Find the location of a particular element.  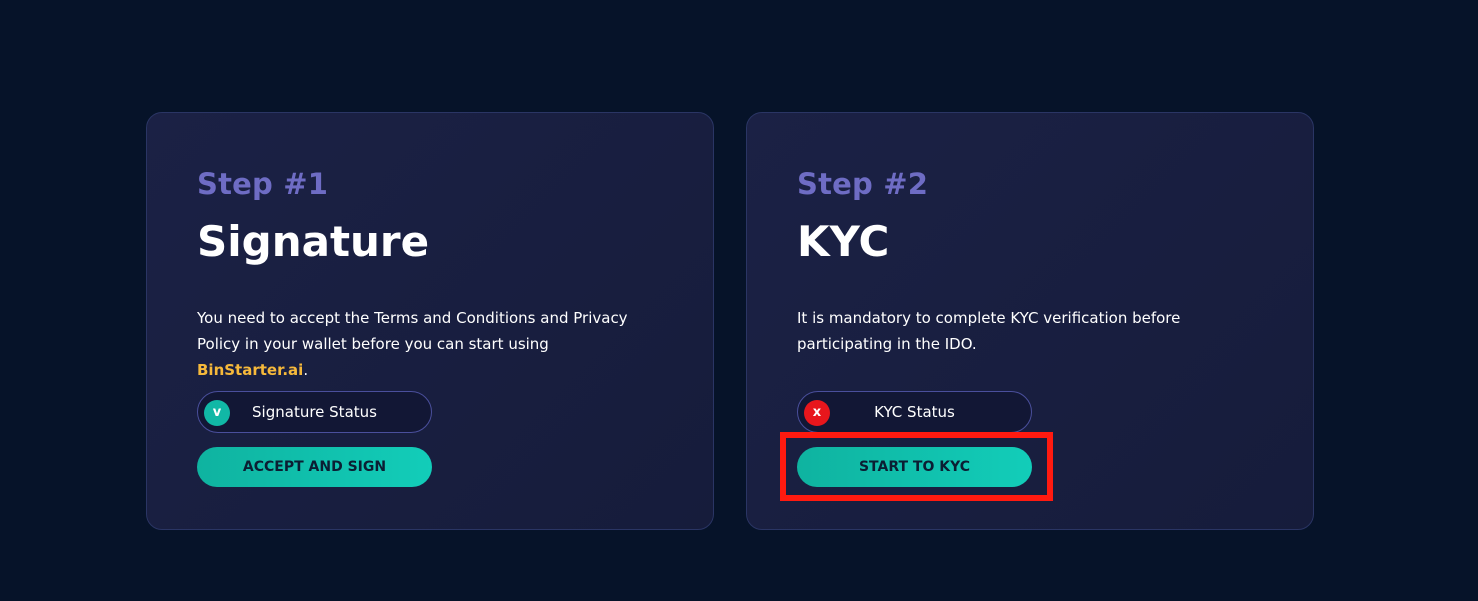

step-title: KYC is located at coordinates (843, 241).